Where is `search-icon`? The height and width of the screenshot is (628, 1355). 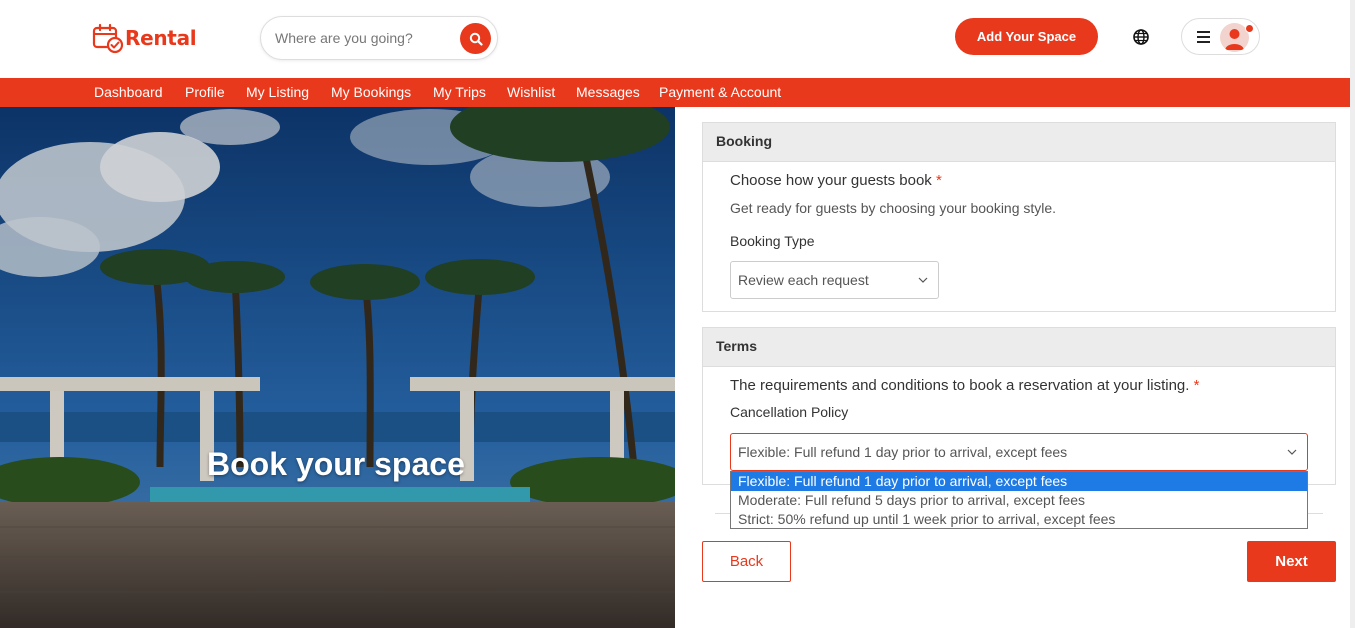 search-icon is located at coordinates (476, 39).